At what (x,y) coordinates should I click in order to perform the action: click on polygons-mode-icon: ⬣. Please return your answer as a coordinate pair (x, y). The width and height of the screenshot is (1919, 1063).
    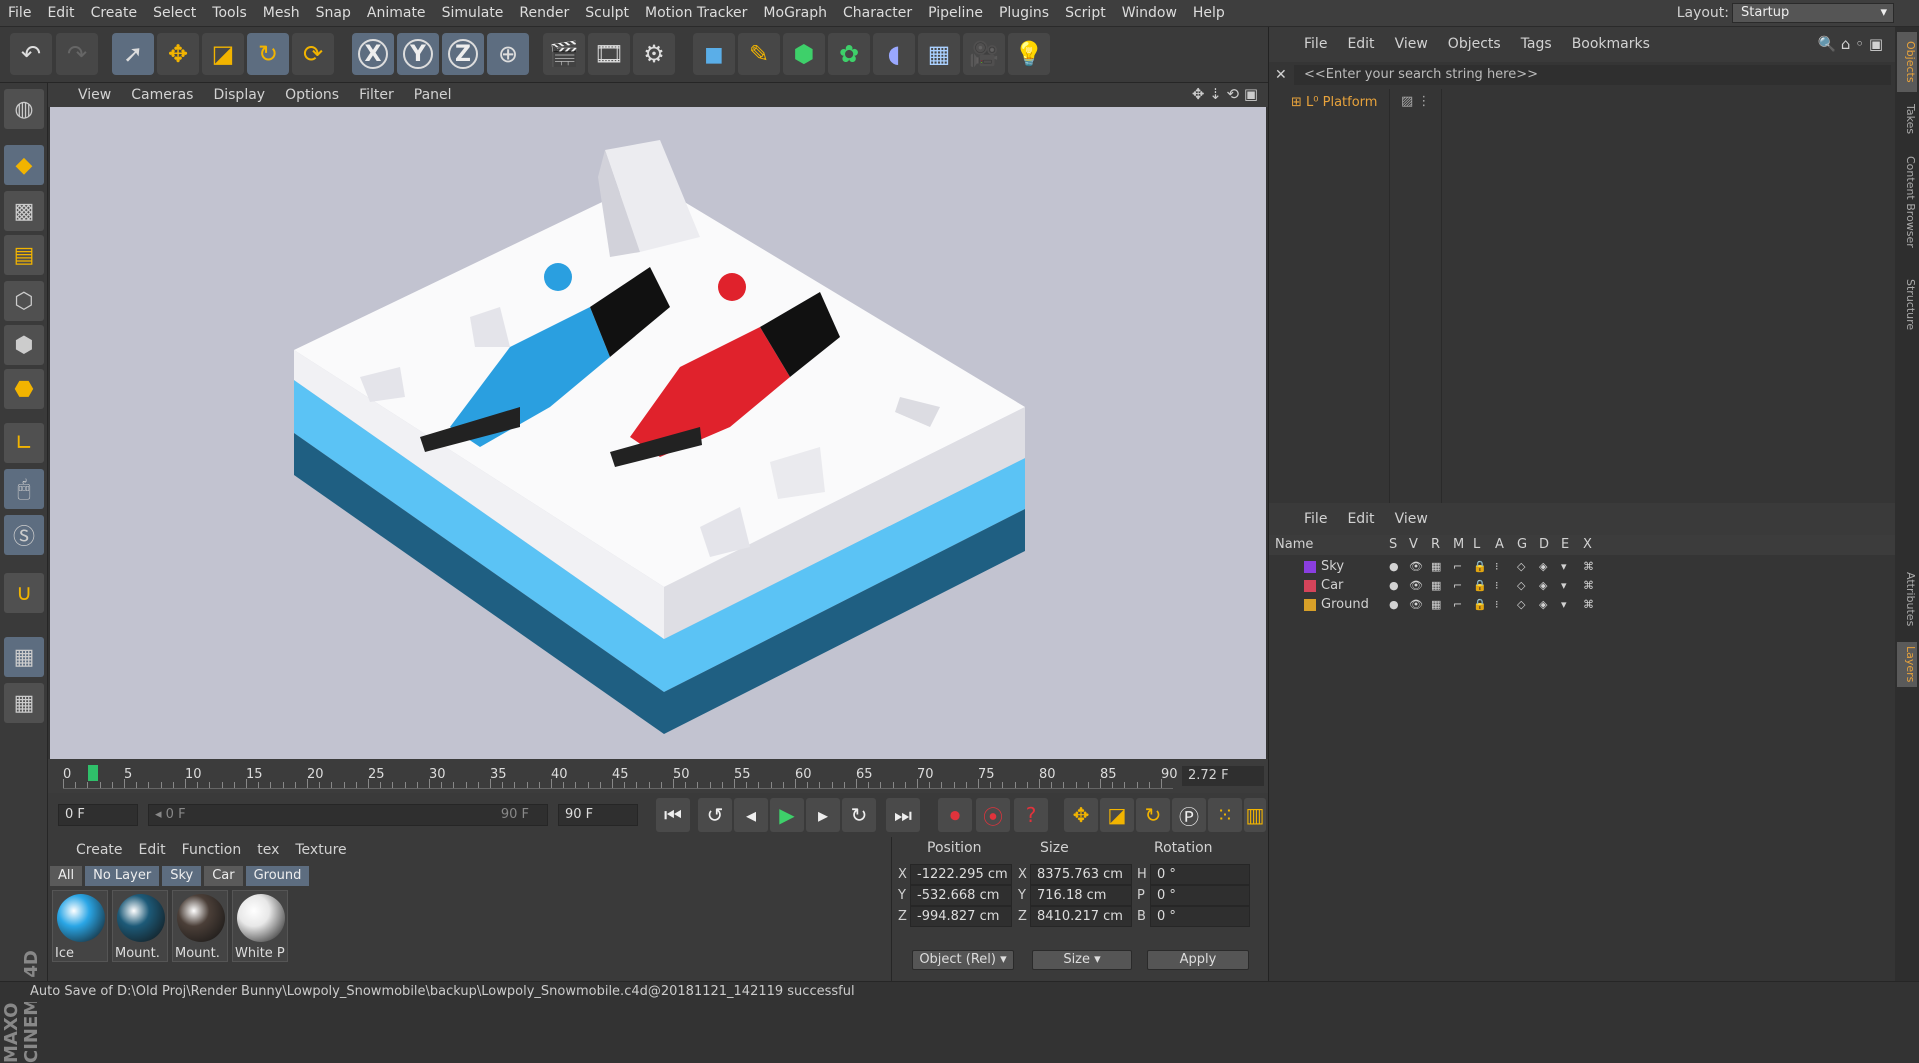
    Looking at the image, I should click on (24, 389).